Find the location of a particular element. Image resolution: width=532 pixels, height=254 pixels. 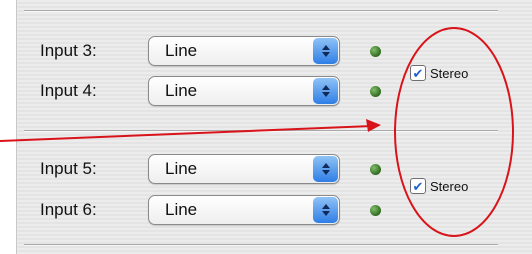

input-row-5: Input 5: Line is located at coordinates (210, 169).